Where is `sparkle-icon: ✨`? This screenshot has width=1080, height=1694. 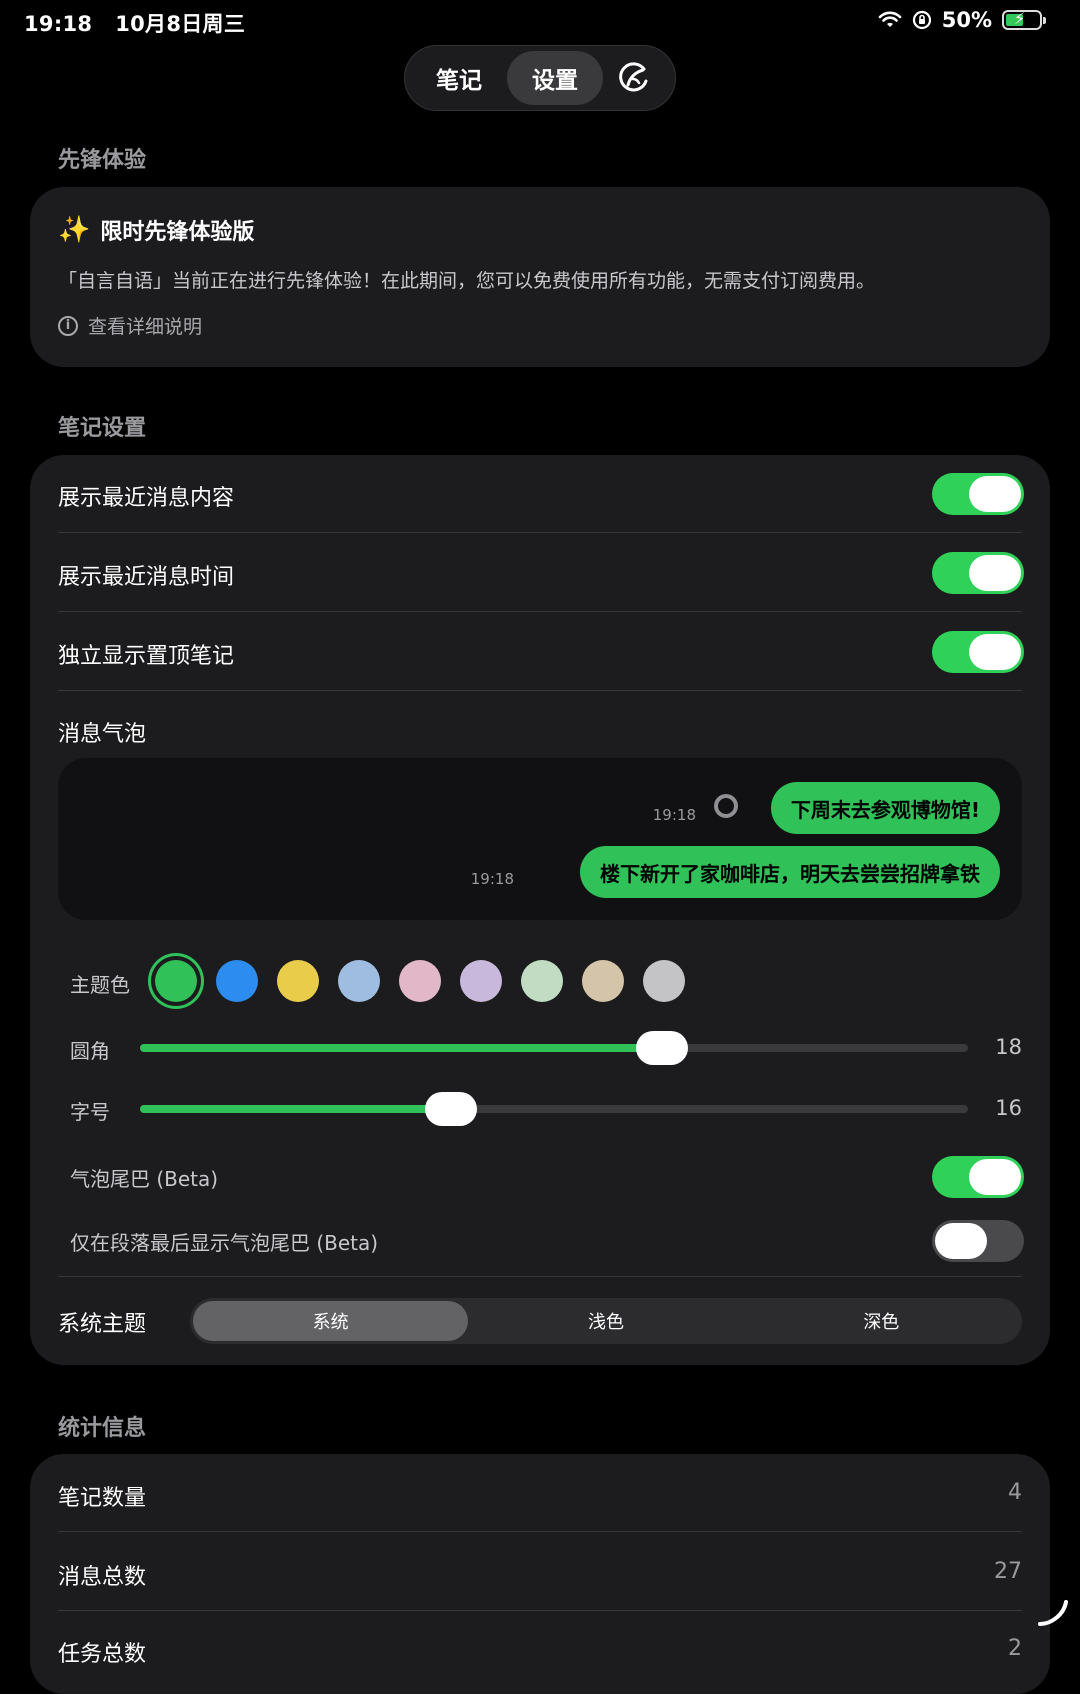 sparkle-icon: ✨ is located at coordinates (74, 230).